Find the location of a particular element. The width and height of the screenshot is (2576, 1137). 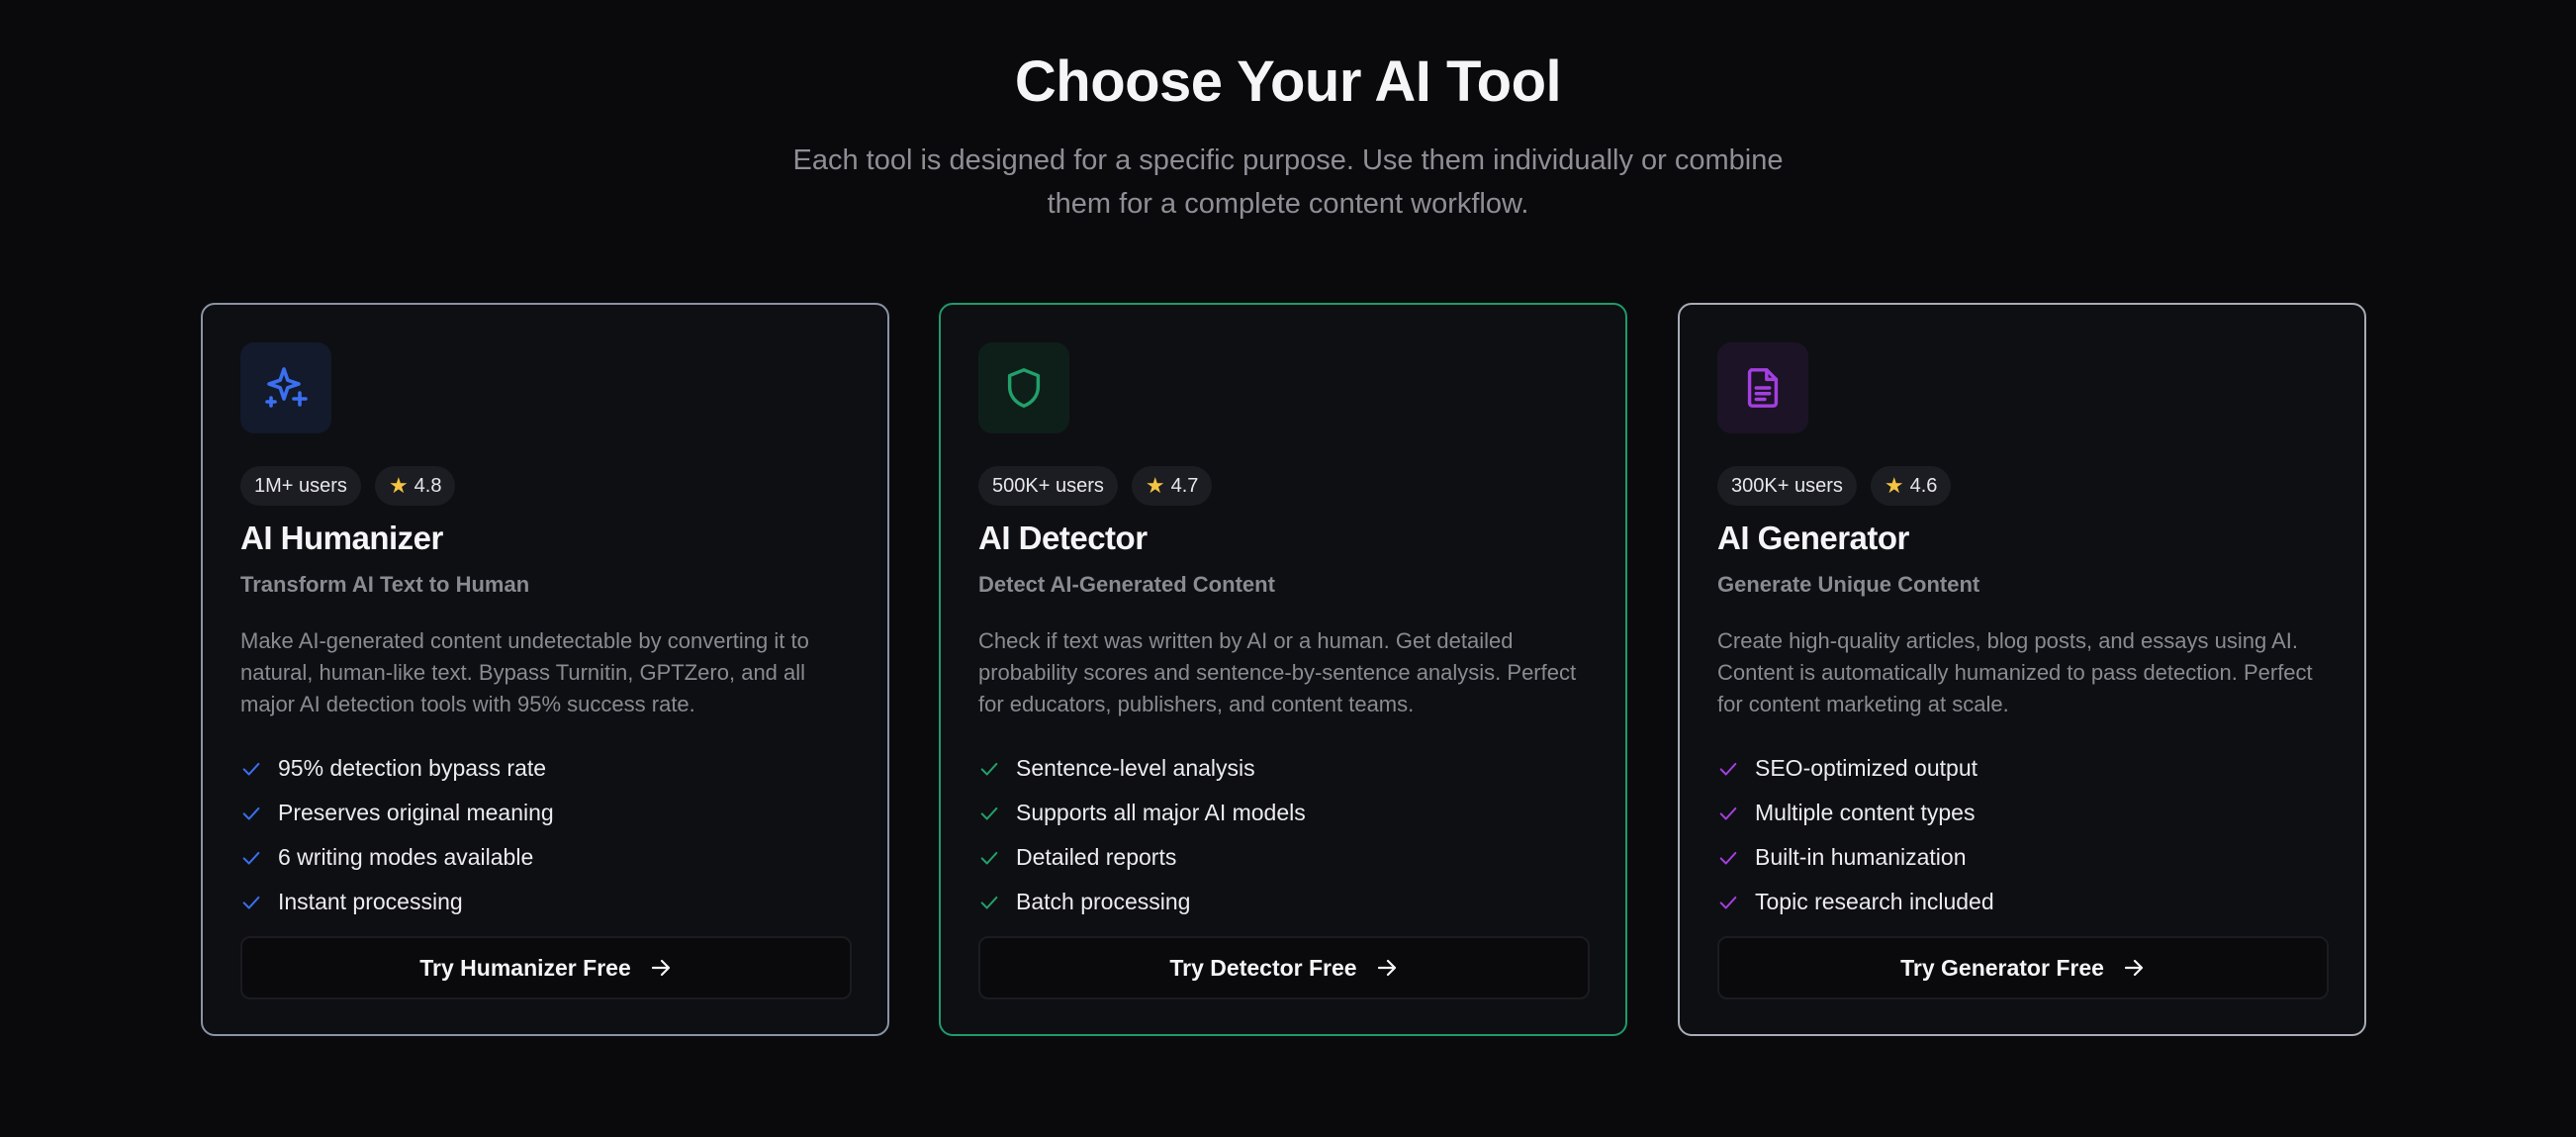

feature-item: SEO-optimized output is located at coordinates (1856, 768).